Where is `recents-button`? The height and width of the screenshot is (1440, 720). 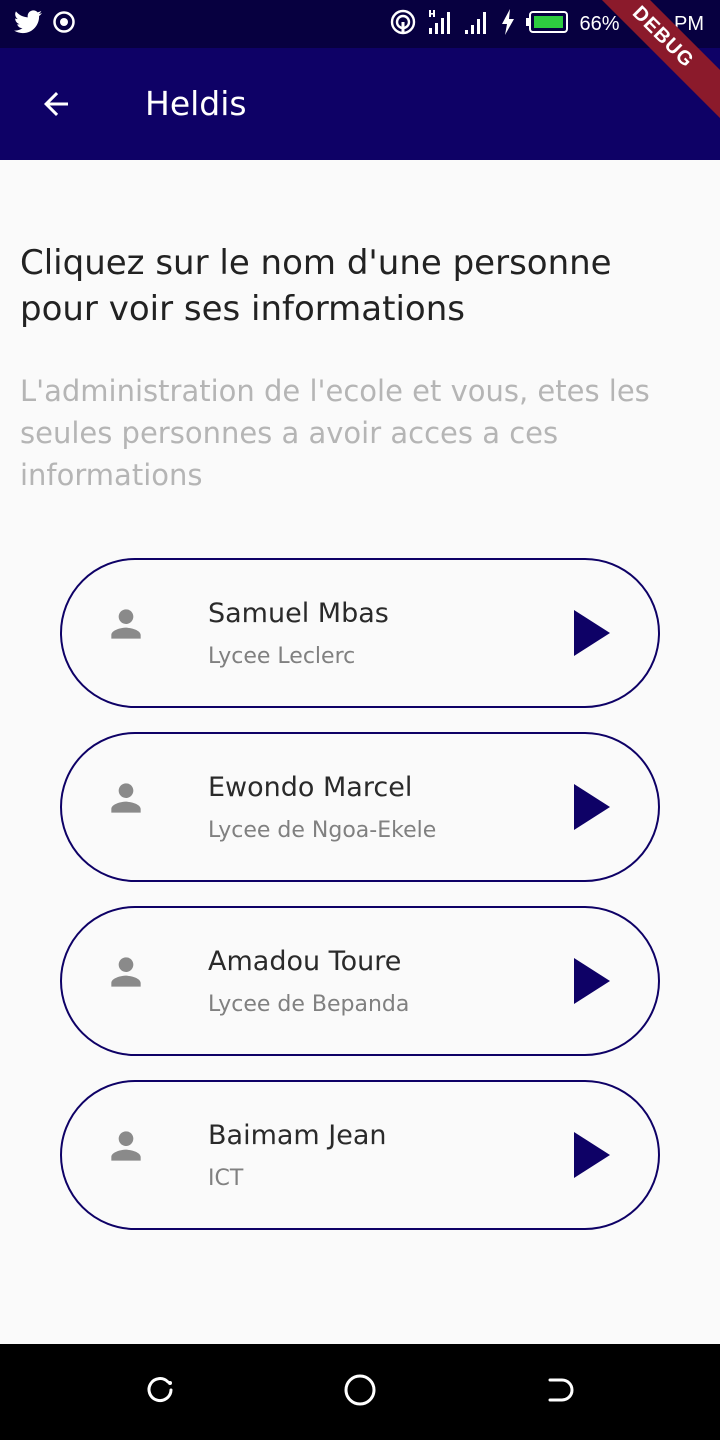 recents-button is located at coordinates (160, 1392).